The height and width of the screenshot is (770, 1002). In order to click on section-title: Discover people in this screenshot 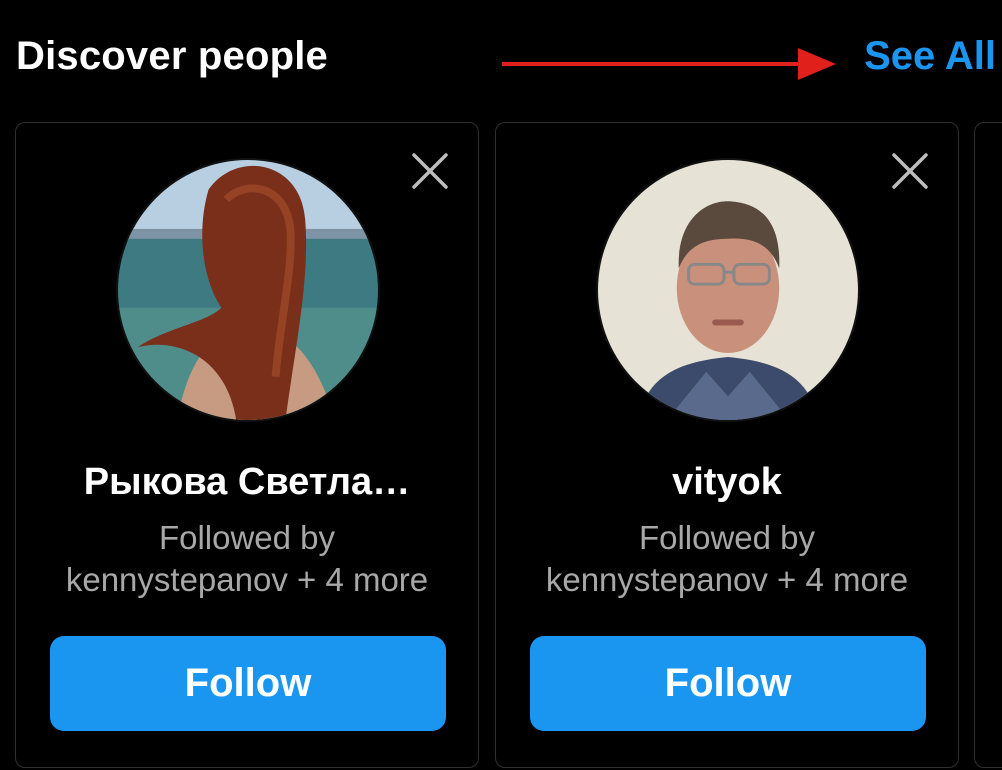, I will do `click(172, 56)`.